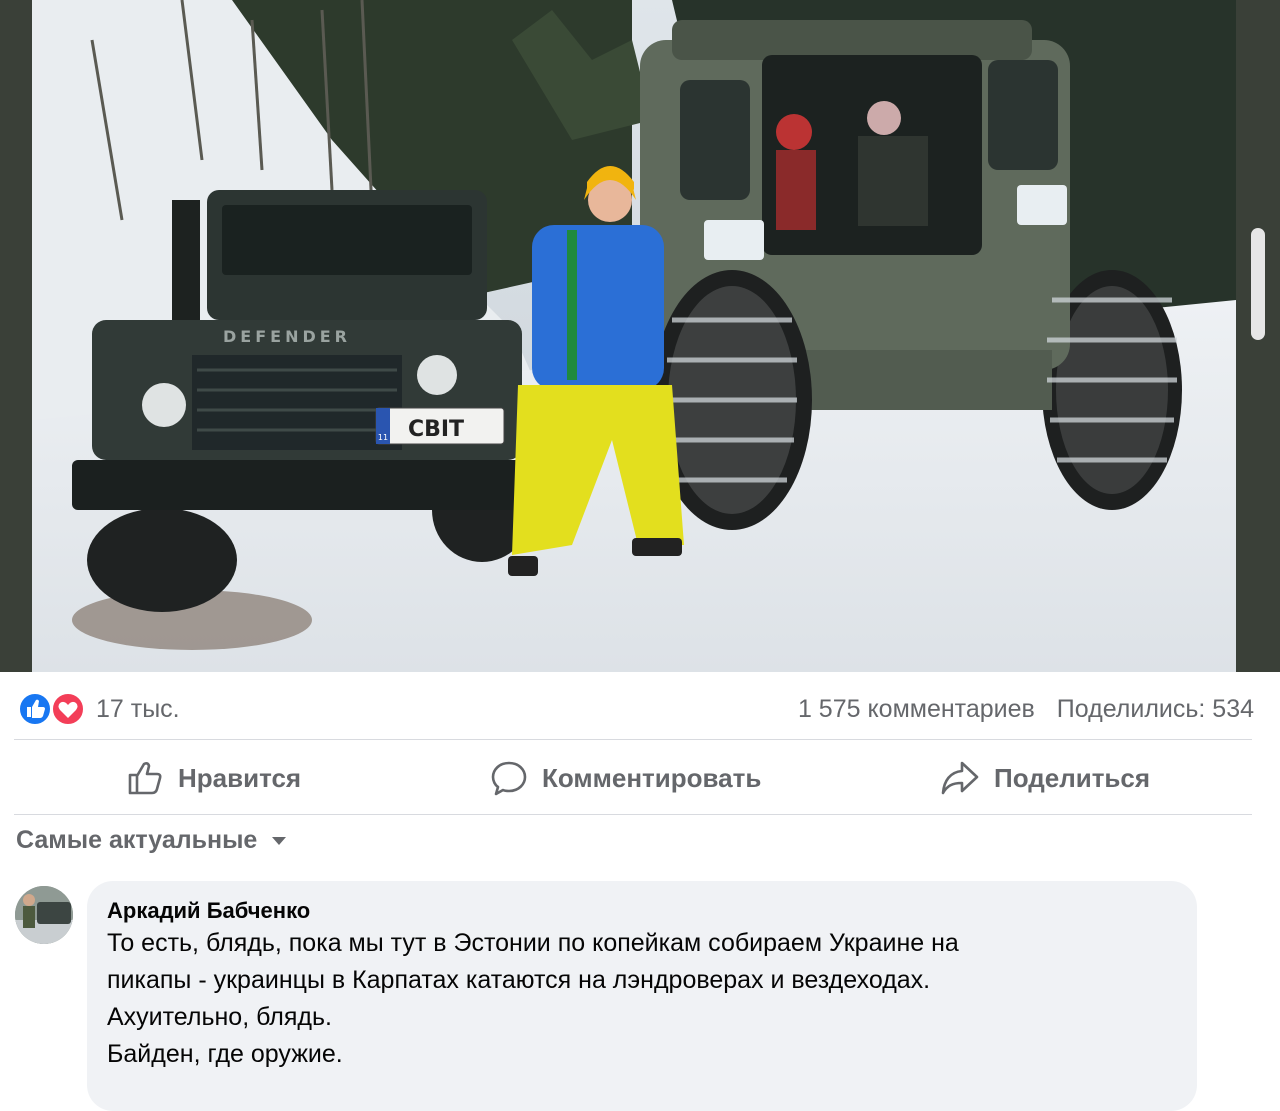 This screenshot has height=1111, width=1280. What do you see at coordinates (383, 437) in the screenshot?
I see `svg-text: 11` at bounding box center [383, 437].